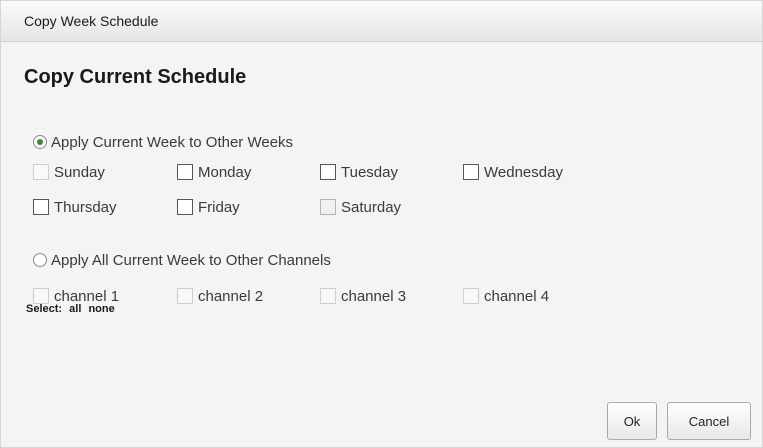 The height and width of the screenshot is (448, 763). I want to click on day-monday: Monday, so click(214, 172).